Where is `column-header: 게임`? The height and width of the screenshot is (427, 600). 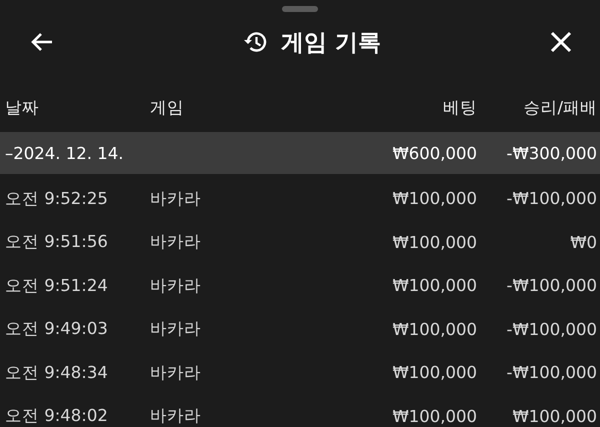
column-header: 게임 is located at coordinates (167, 108).